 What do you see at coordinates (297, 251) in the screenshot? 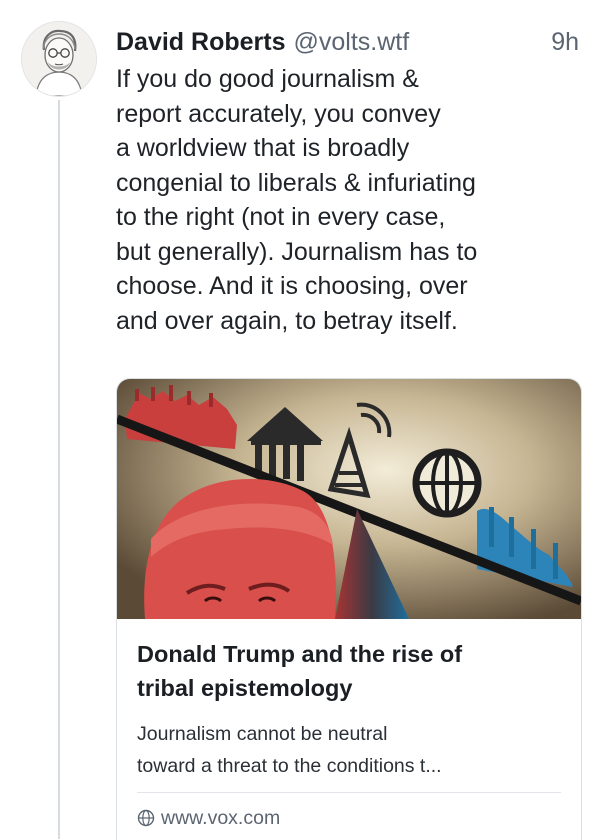
I see `post-text-line: but generally). Journalism has to` at bounding box center [297, 251].